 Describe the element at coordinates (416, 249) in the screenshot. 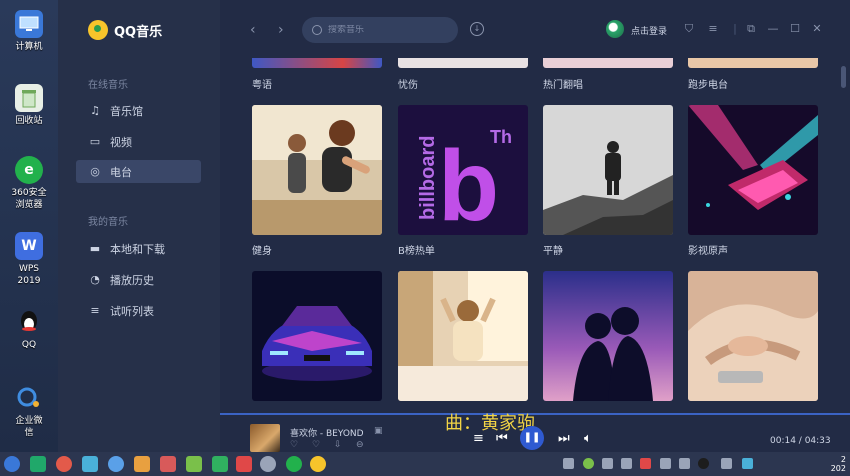

I see `tile-label: B榜热单` at that location.